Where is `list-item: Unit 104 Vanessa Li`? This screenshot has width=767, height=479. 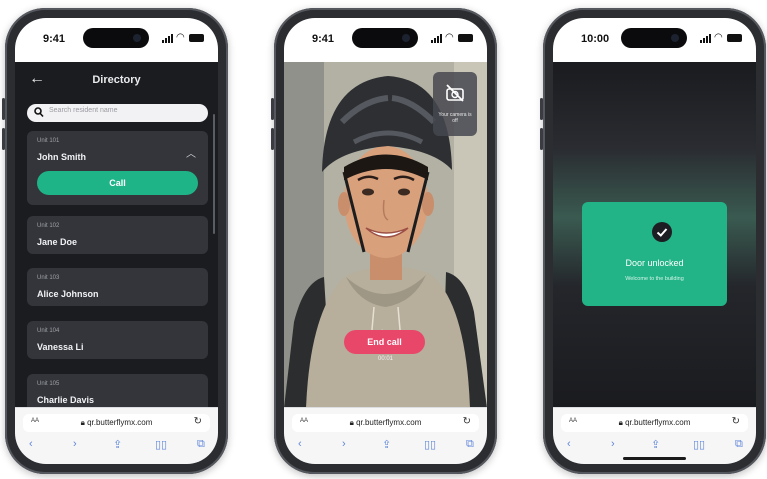
list-item: Unit 104 Vanessa Li is located at coordinates (117, 340).